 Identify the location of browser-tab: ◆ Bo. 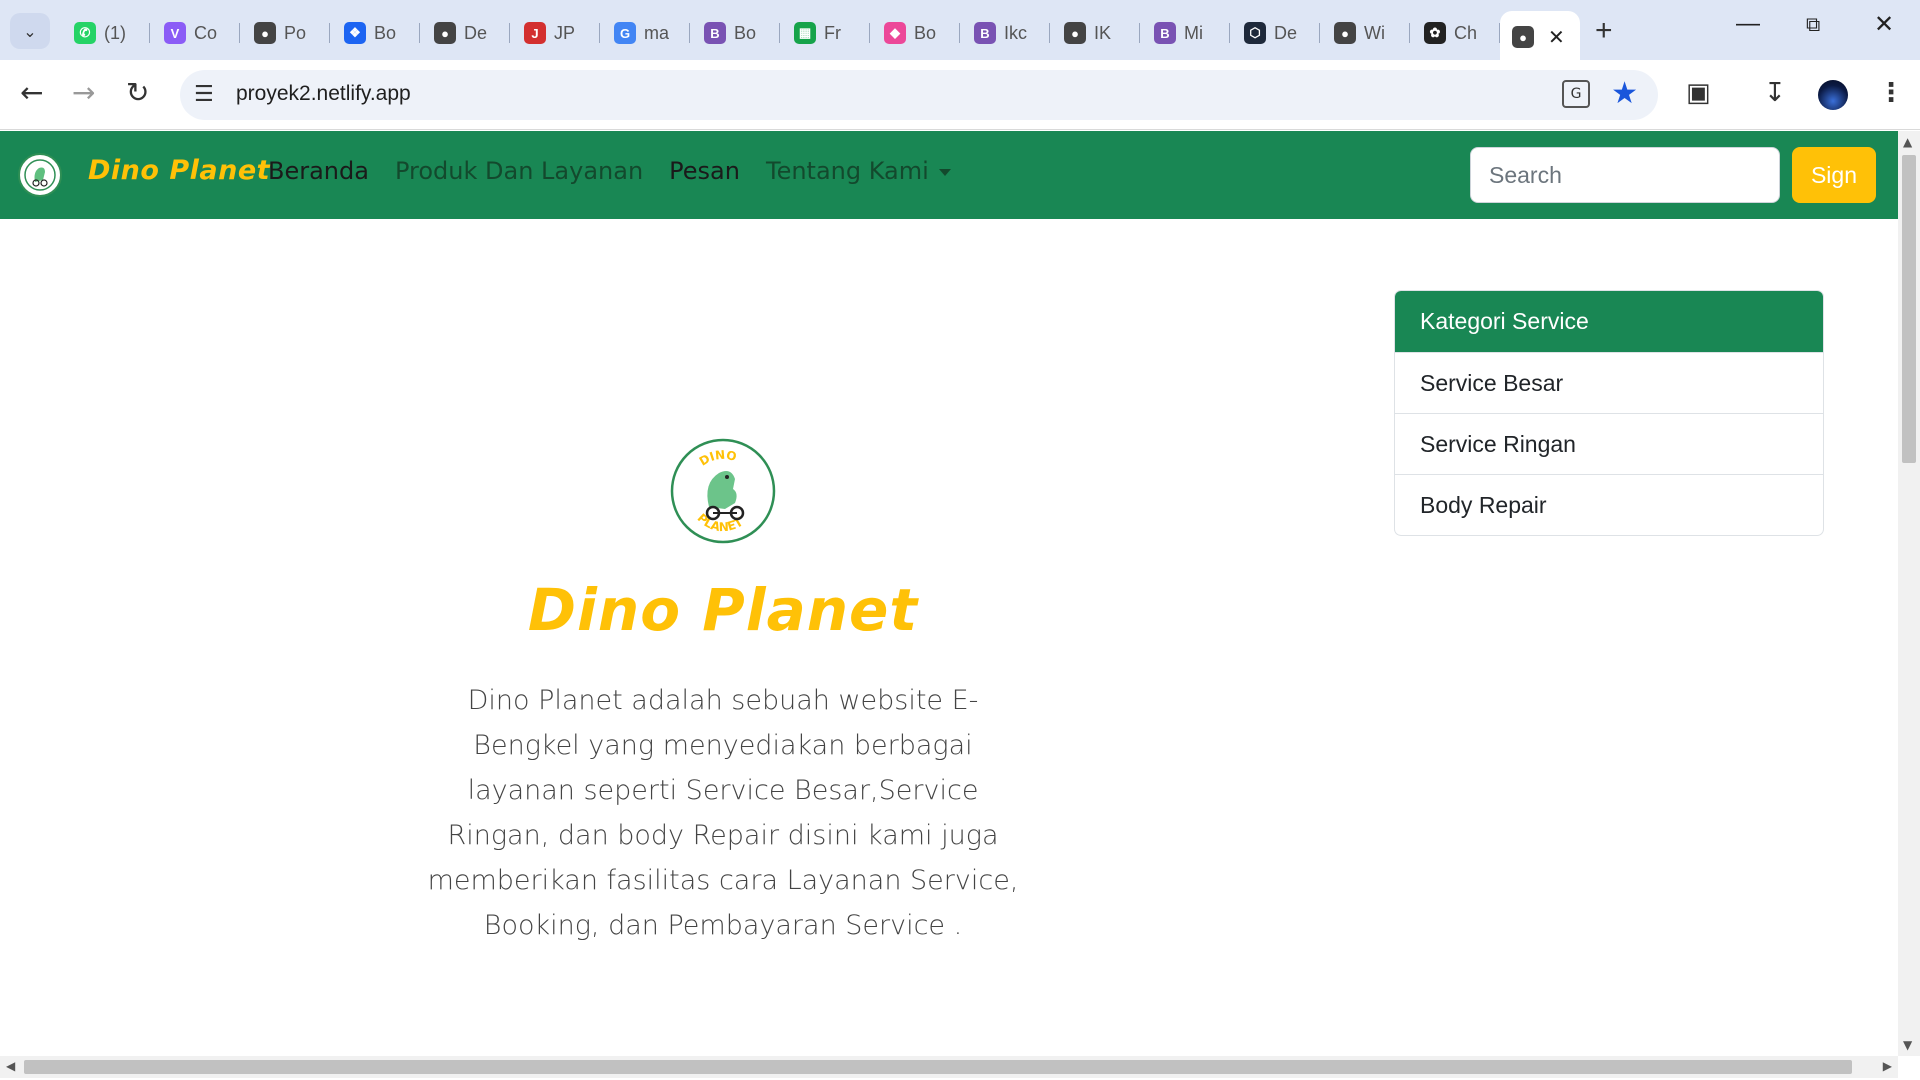
(915, 33).